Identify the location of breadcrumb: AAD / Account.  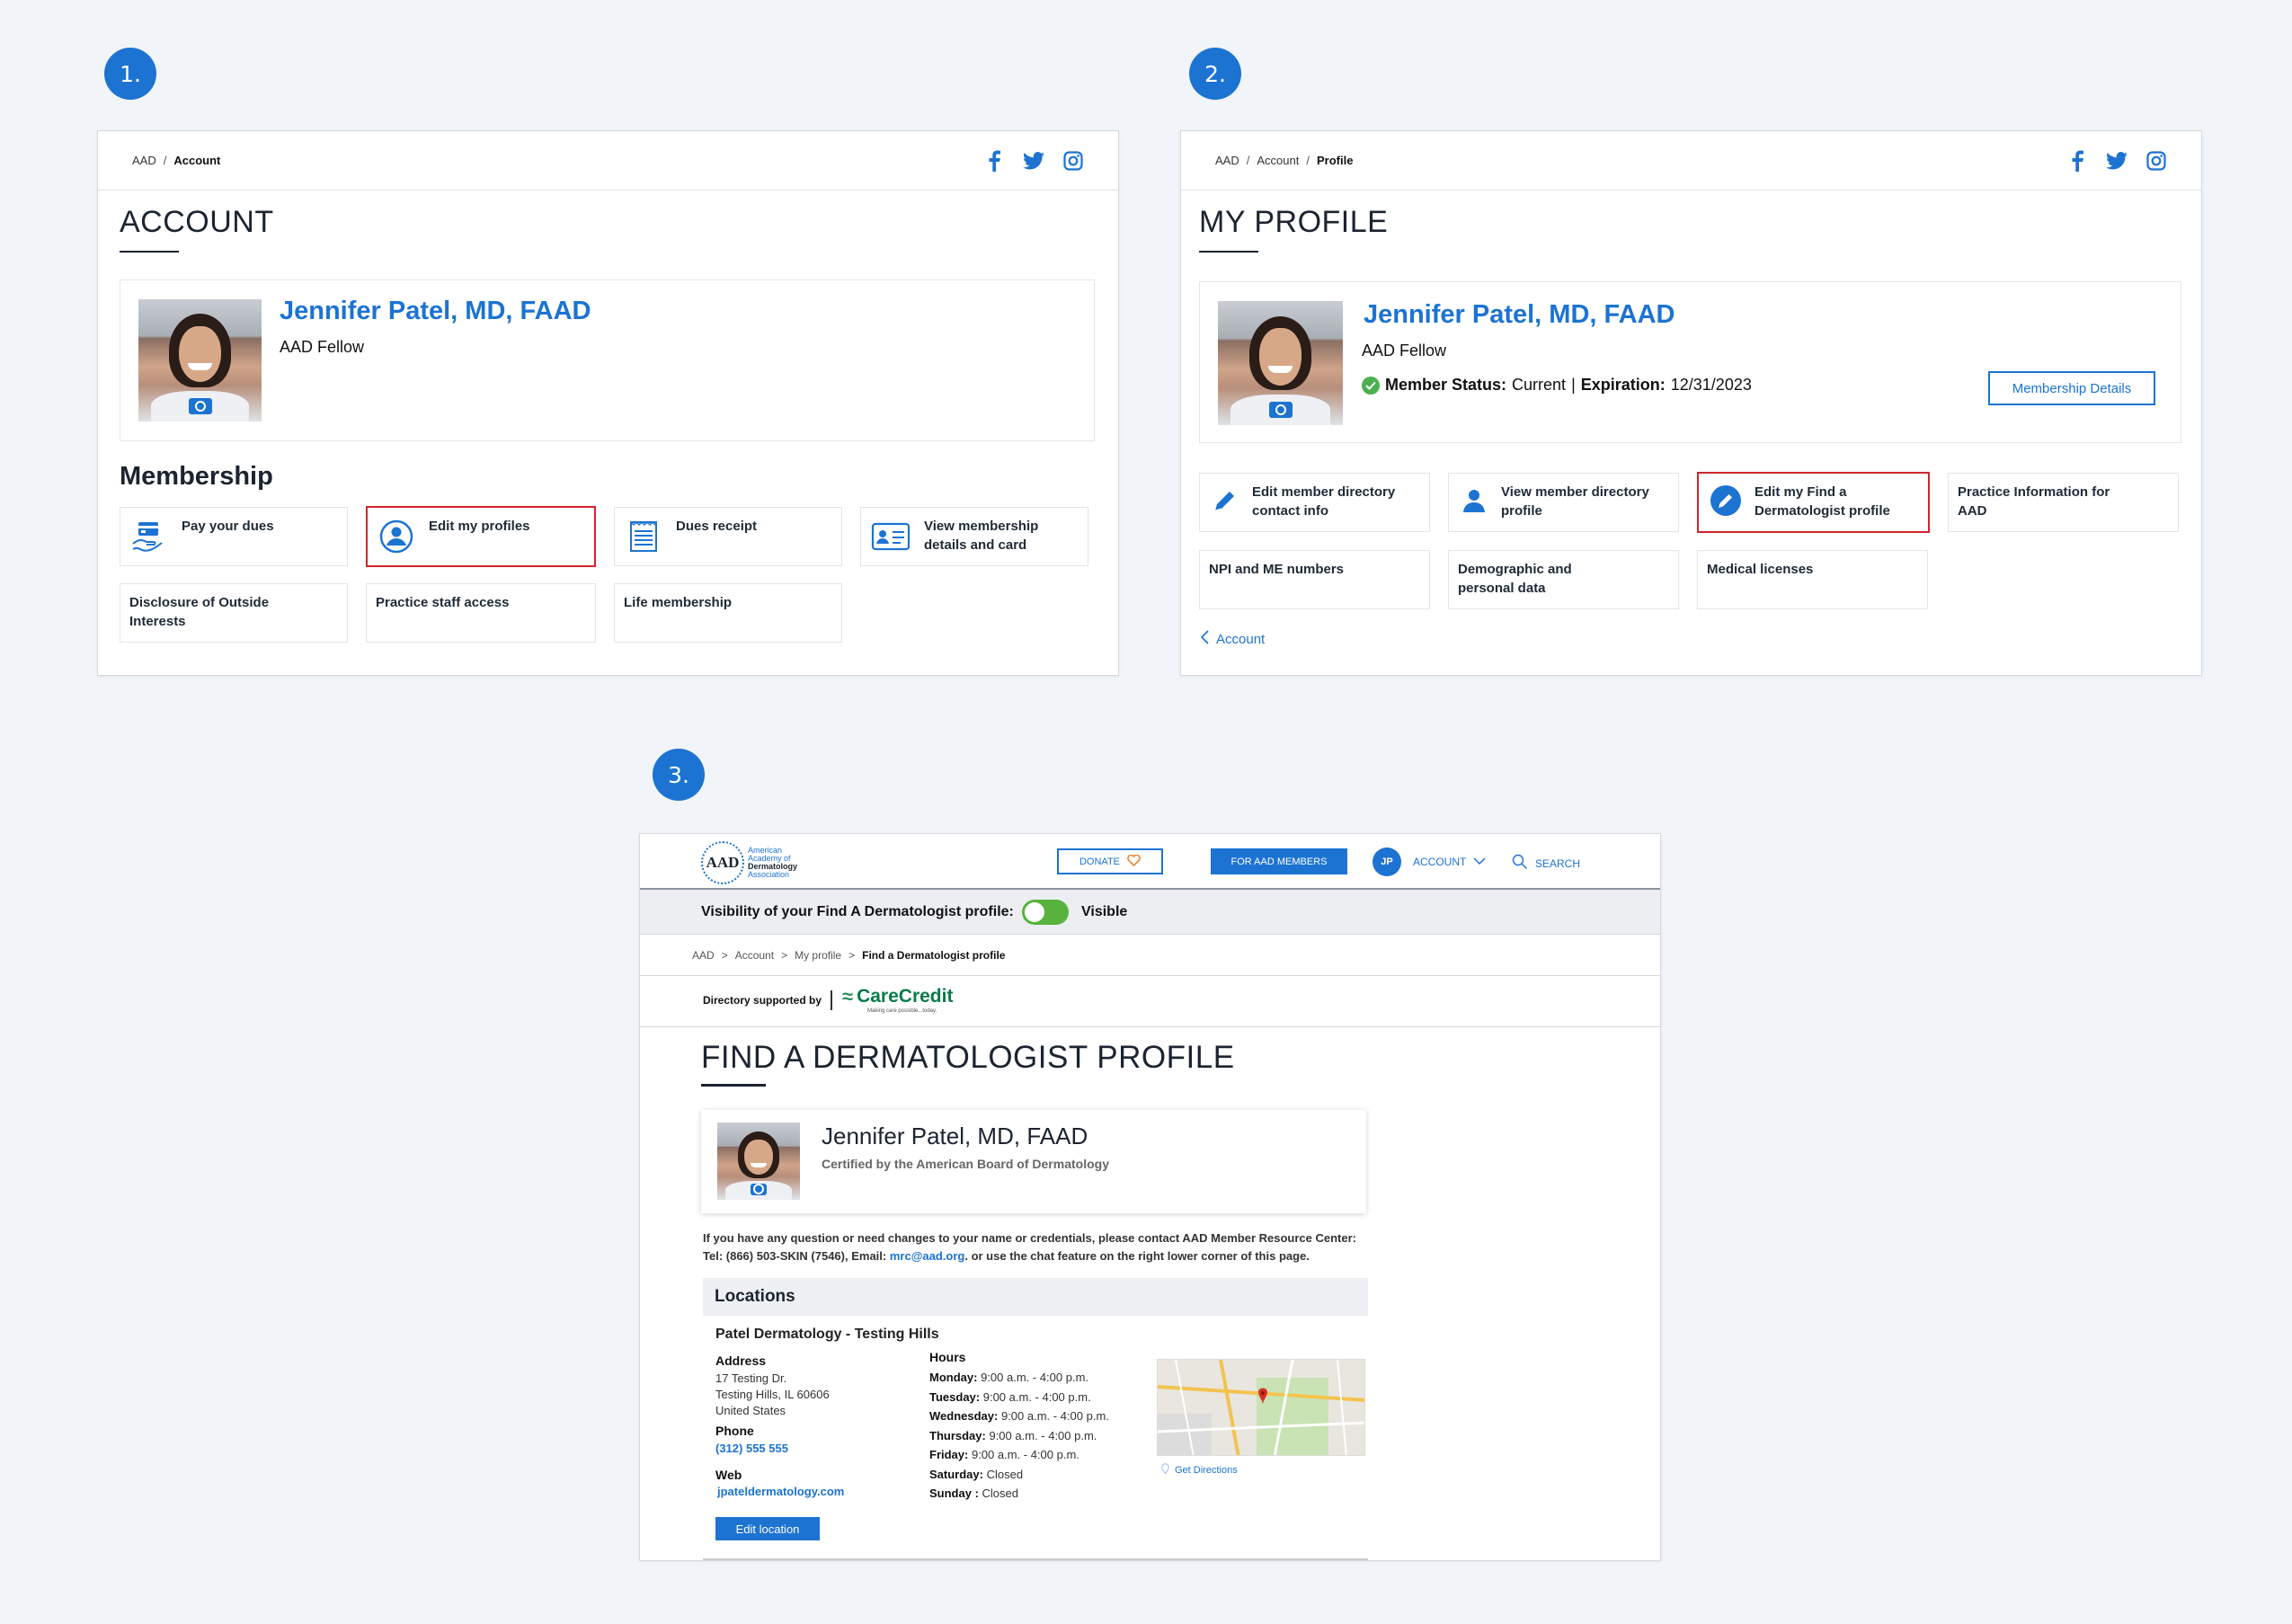
(176, 160).